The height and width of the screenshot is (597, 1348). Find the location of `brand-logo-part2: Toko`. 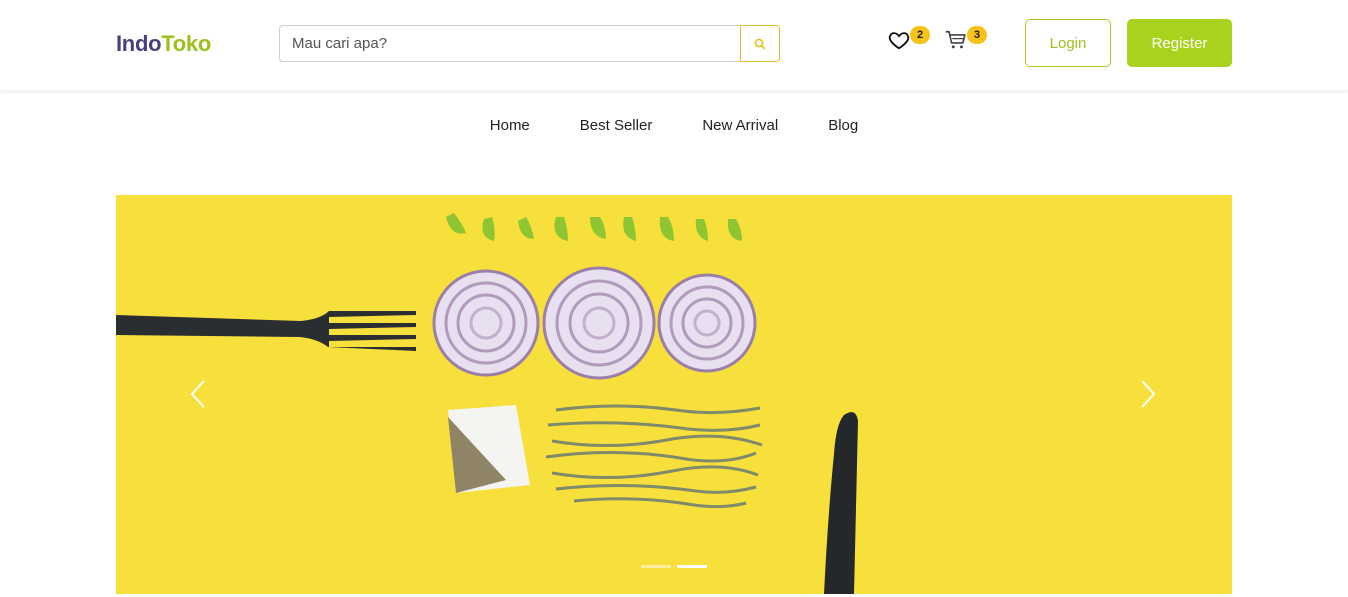

brand-logo-part2: Toko is located at coordinates (186, 43).